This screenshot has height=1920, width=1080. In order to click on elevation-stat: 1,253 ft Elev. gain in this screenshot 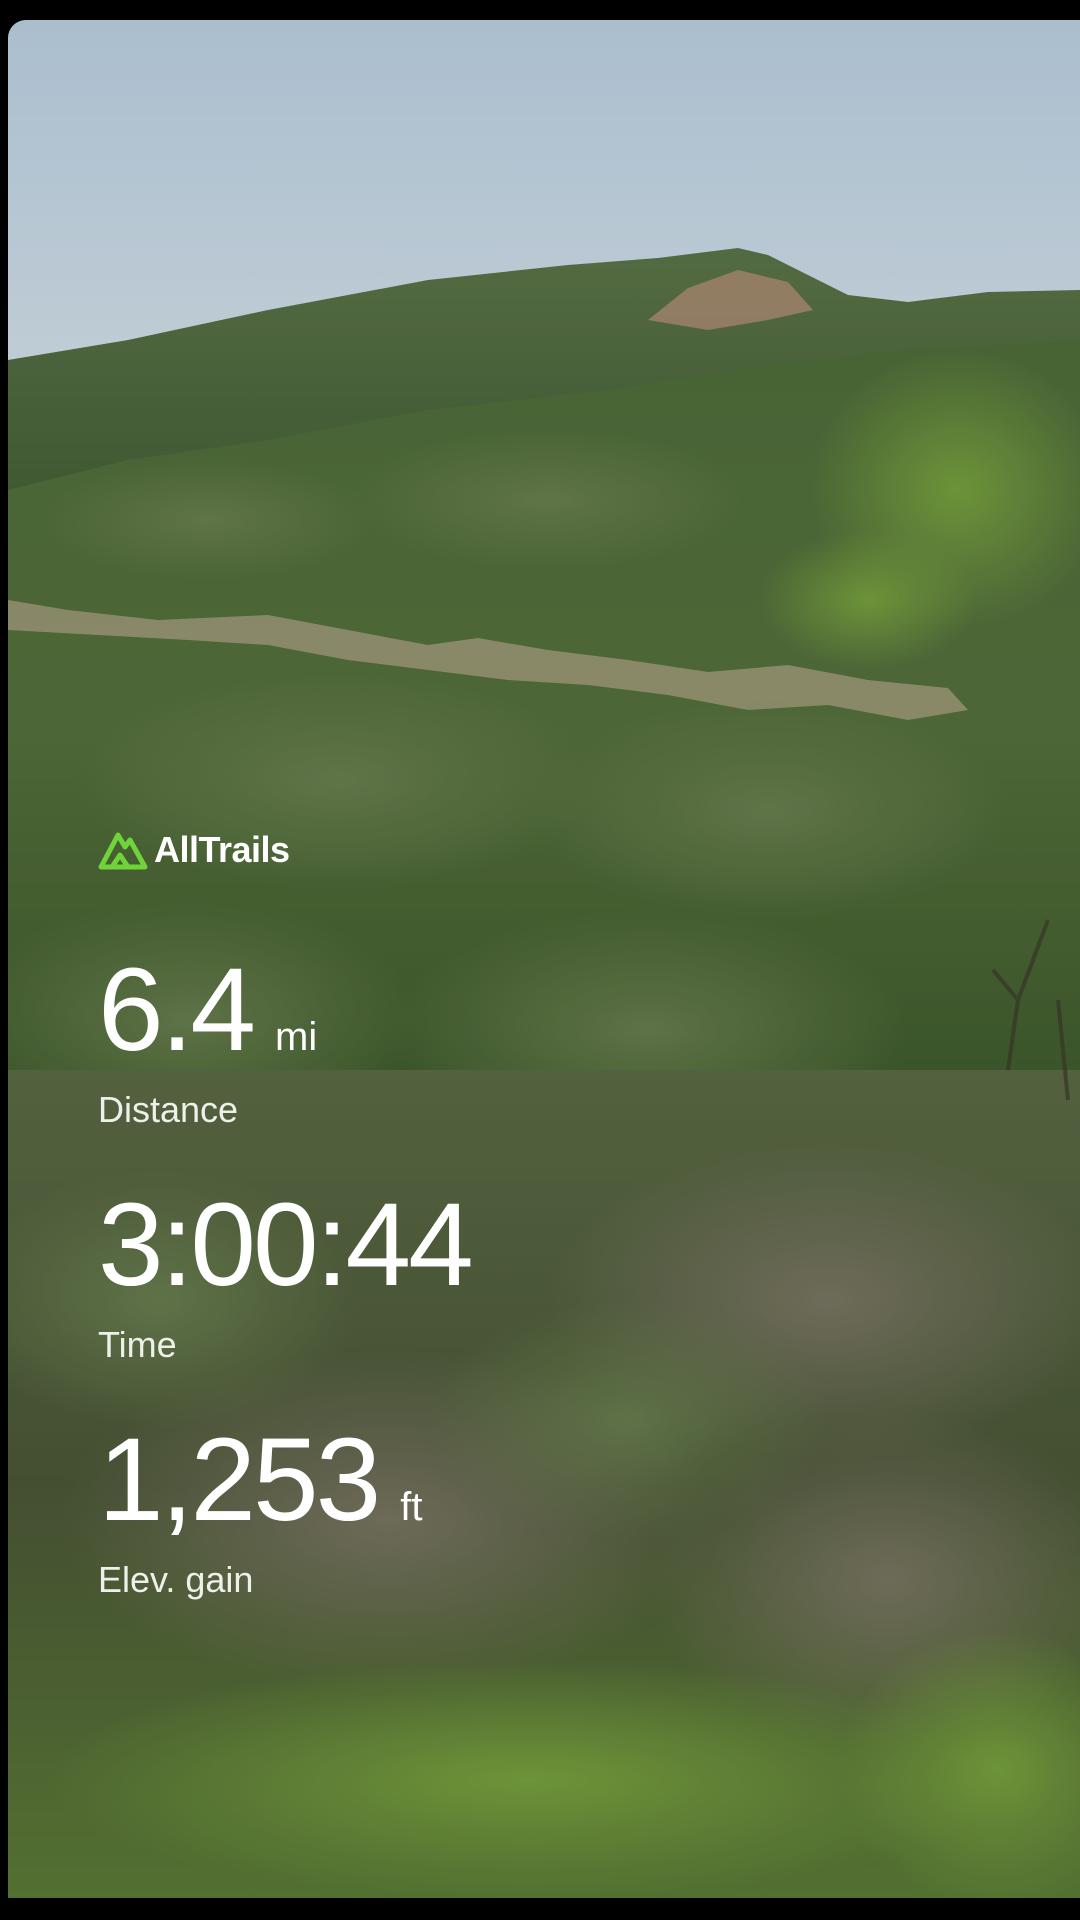, I will do `click(260, 1511)`.